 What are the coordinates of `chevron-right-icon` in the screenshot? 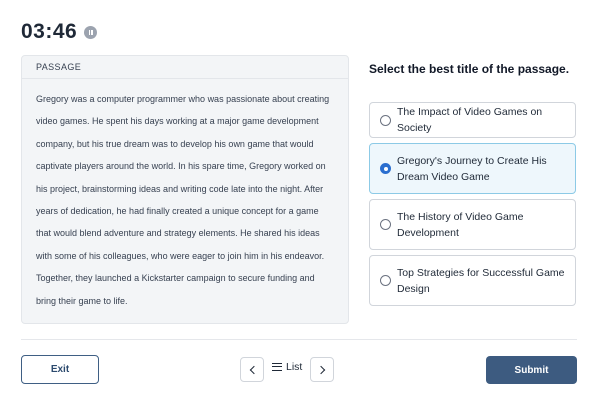 It's located at (320, 369).